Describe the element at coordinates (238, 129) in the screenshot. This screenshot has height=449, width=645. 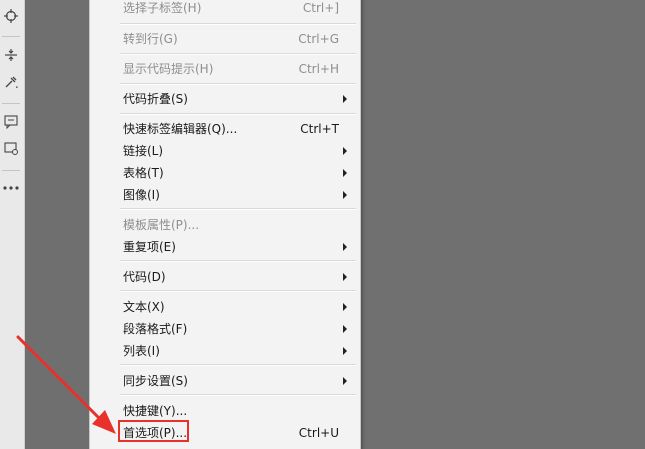
I see `menu-item-quick-tag-editor: 快速标签编辑器(Q)... Ctrl+T` at that location.